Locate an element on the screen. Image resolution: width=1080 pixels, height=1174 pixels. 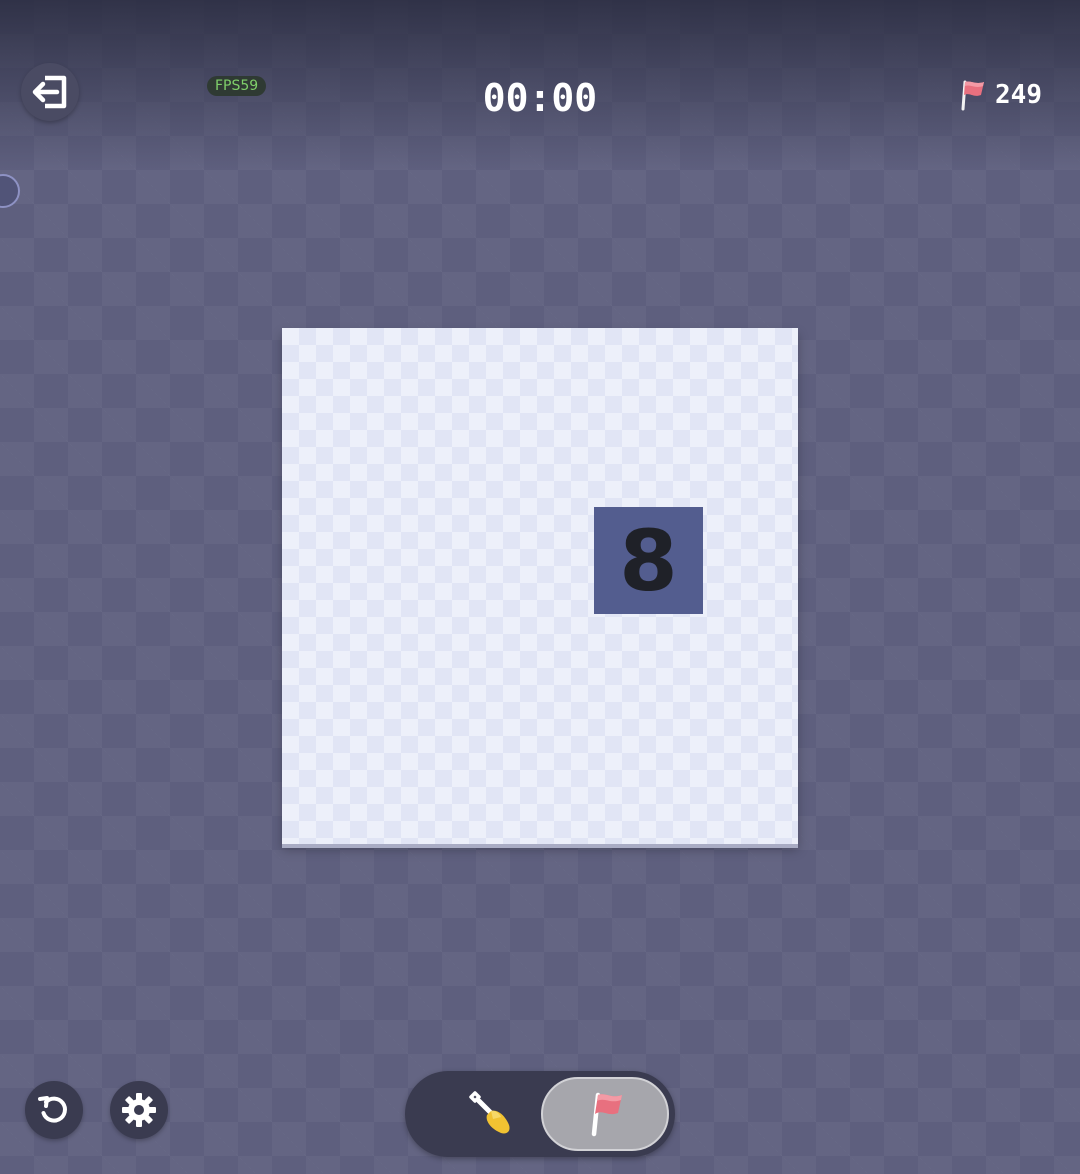
restart-button is located at coordinates (54, 1110).